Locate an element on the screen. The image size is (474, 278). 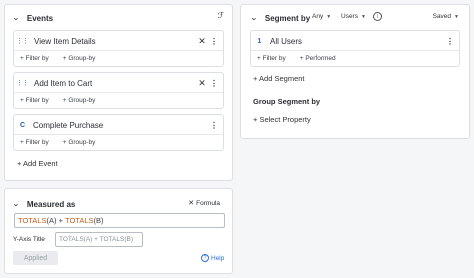
help-icon: ? is located at coordinates (205, 258).